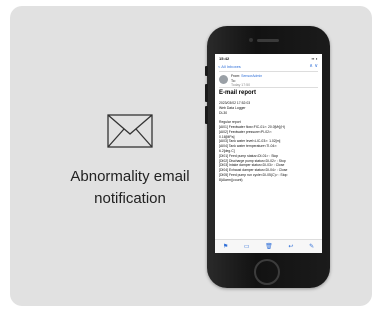 The image size is (382, 313). I want to click on caption-line-2: notification, so click(130, 198).